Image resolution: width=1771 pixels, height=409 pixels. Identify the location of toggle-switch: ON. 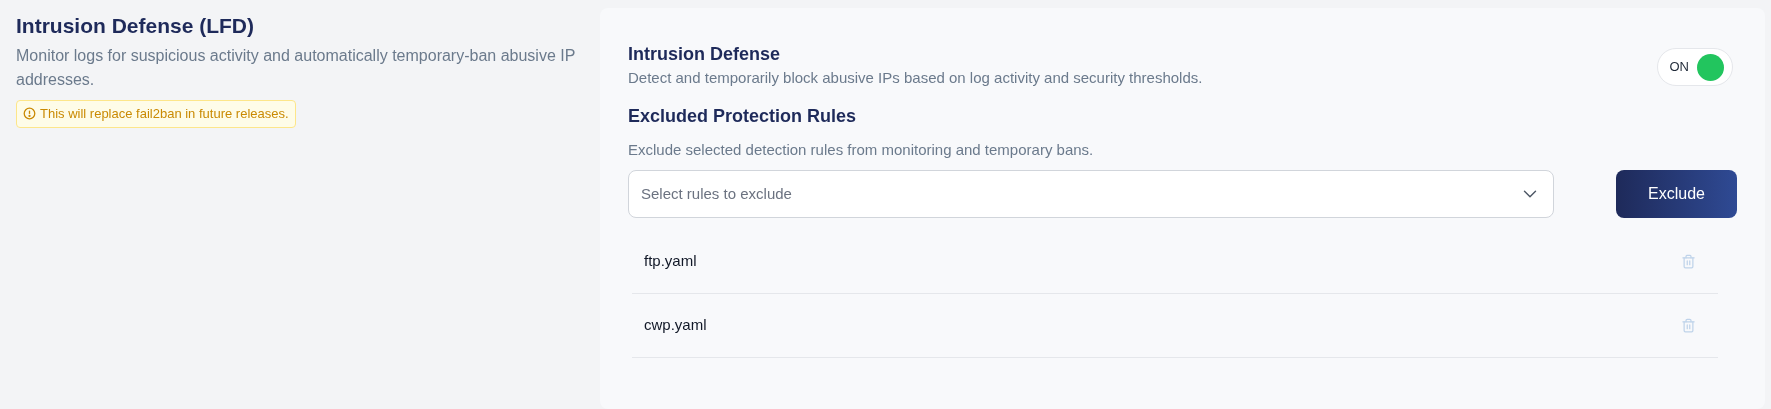
(1694, 67).